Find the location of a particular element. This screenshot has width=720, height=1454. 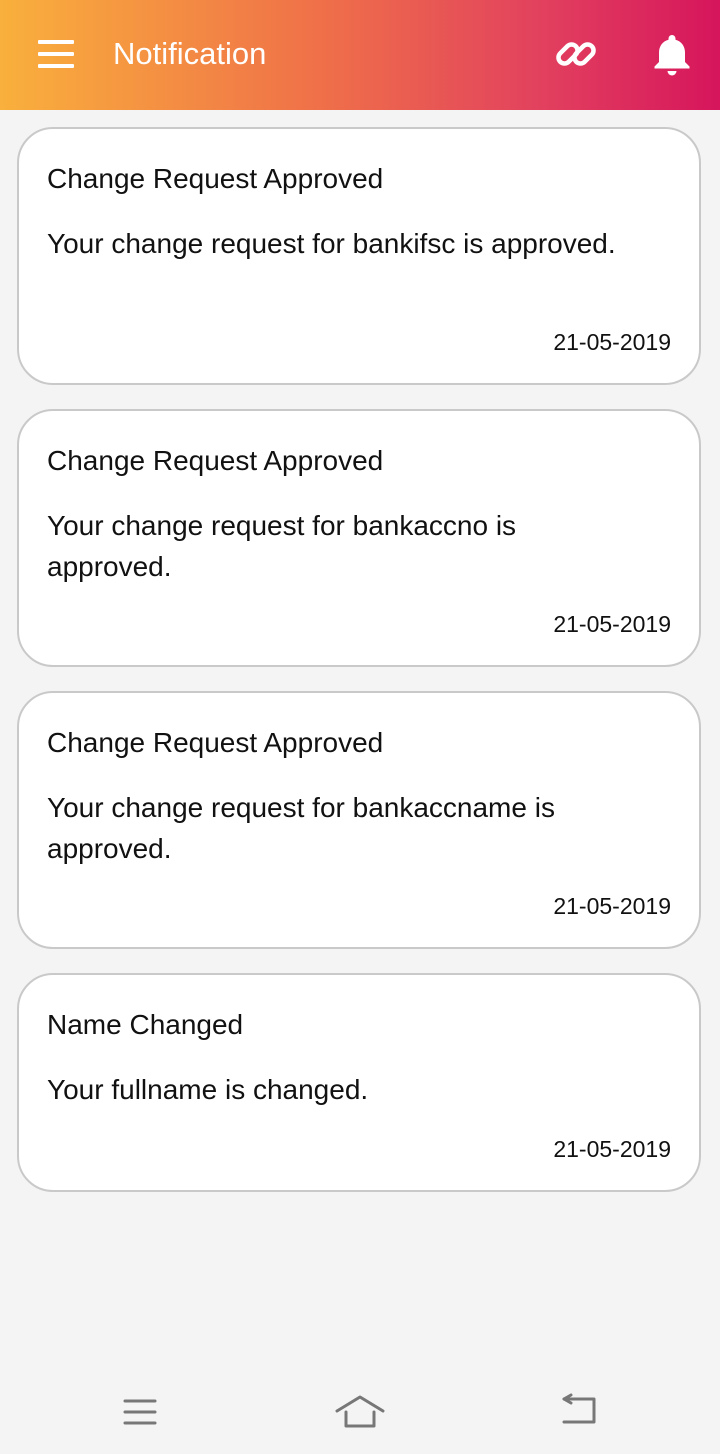

back-icon is located at coordinates (580, 1412).